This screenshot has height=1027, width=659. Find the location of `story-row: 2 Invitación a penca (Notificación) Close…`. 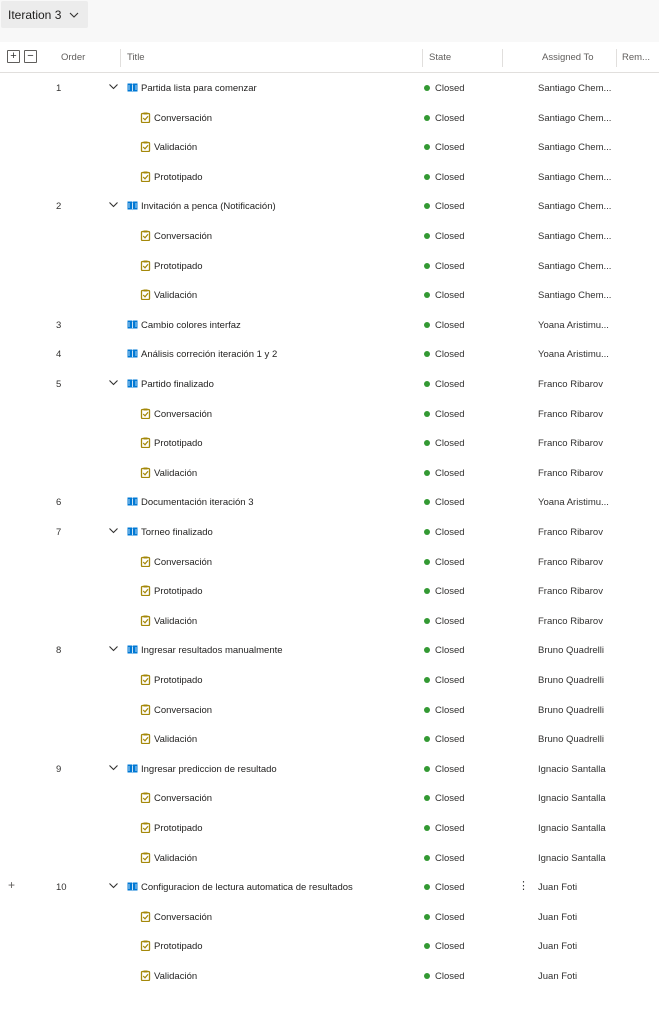

story-row: 2 Invitación a penca (Notificación) Close… is located at coordinates (329, 205).